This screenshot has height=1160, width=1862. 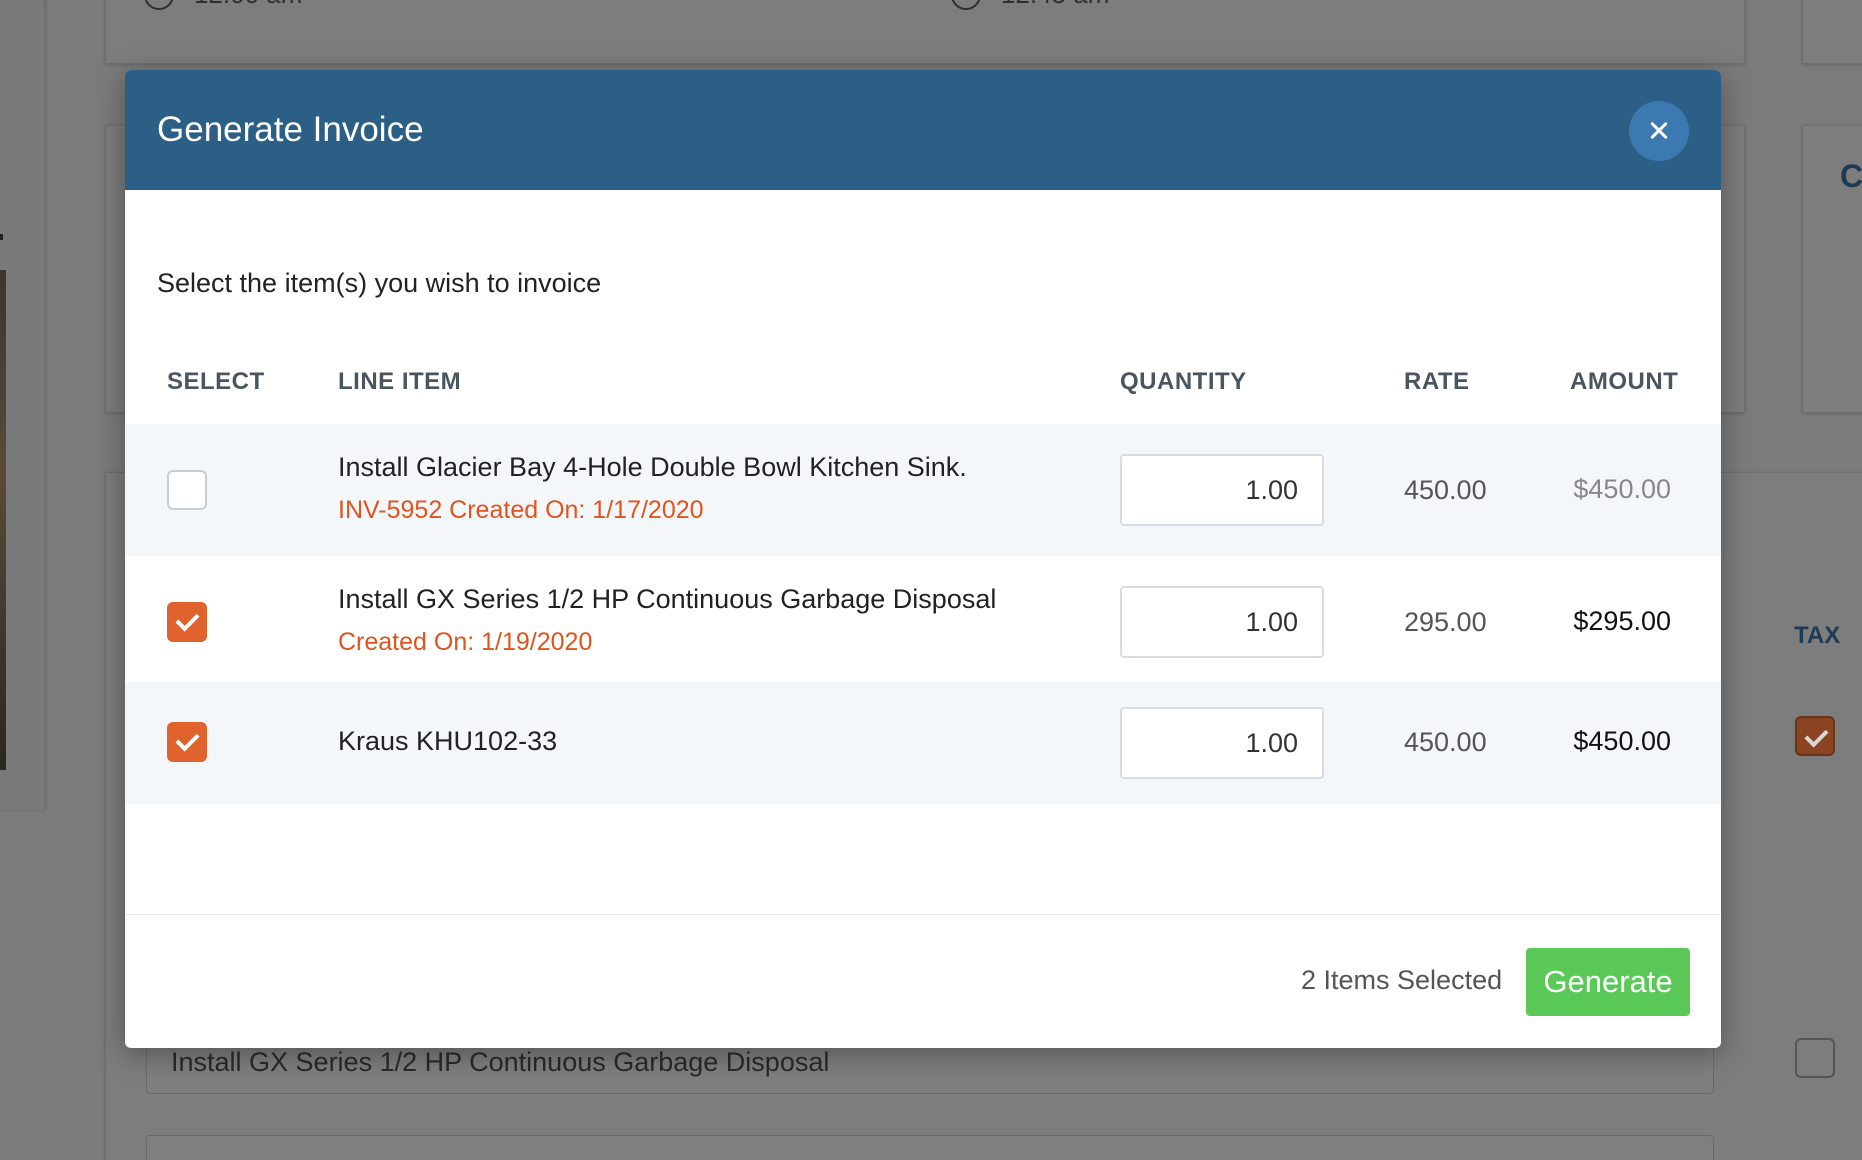 I want to click on line-item-subtitle: INV-5952 Created On: 1/17/2020, so click(x=521, y=510).